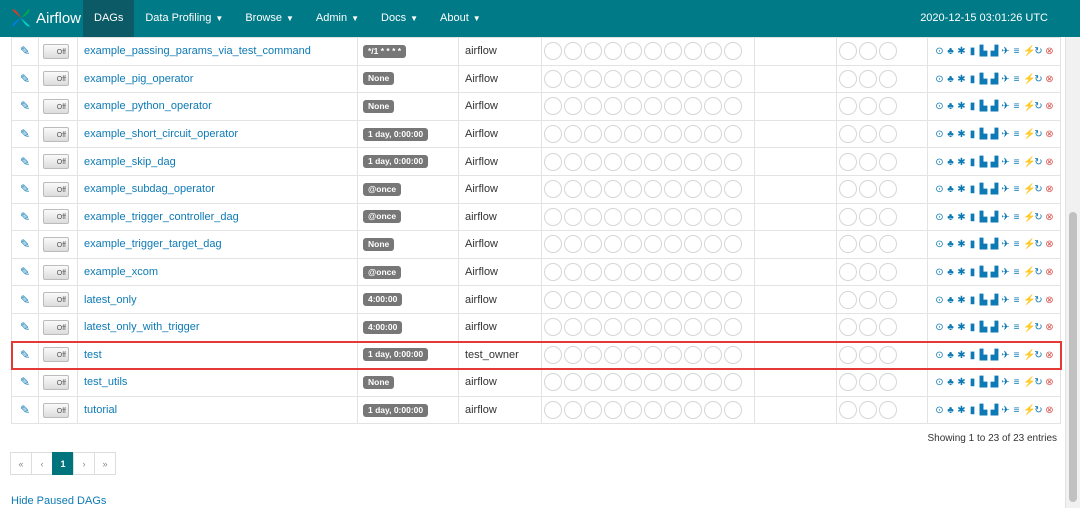 The width and height of the screenshot is (1080, 508). I want to click on hide-paused-dags-link: Hide Paused DAGs, so click(58, 501).